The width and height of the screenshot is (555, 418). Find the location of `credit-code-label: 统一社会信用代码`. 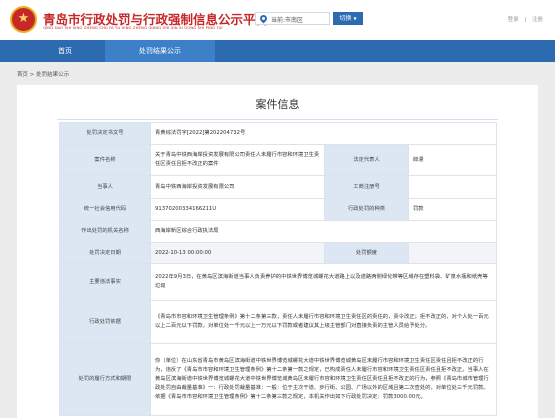

credit-code-label: 统一社会信用代码 is located at coordinates (105, 209).